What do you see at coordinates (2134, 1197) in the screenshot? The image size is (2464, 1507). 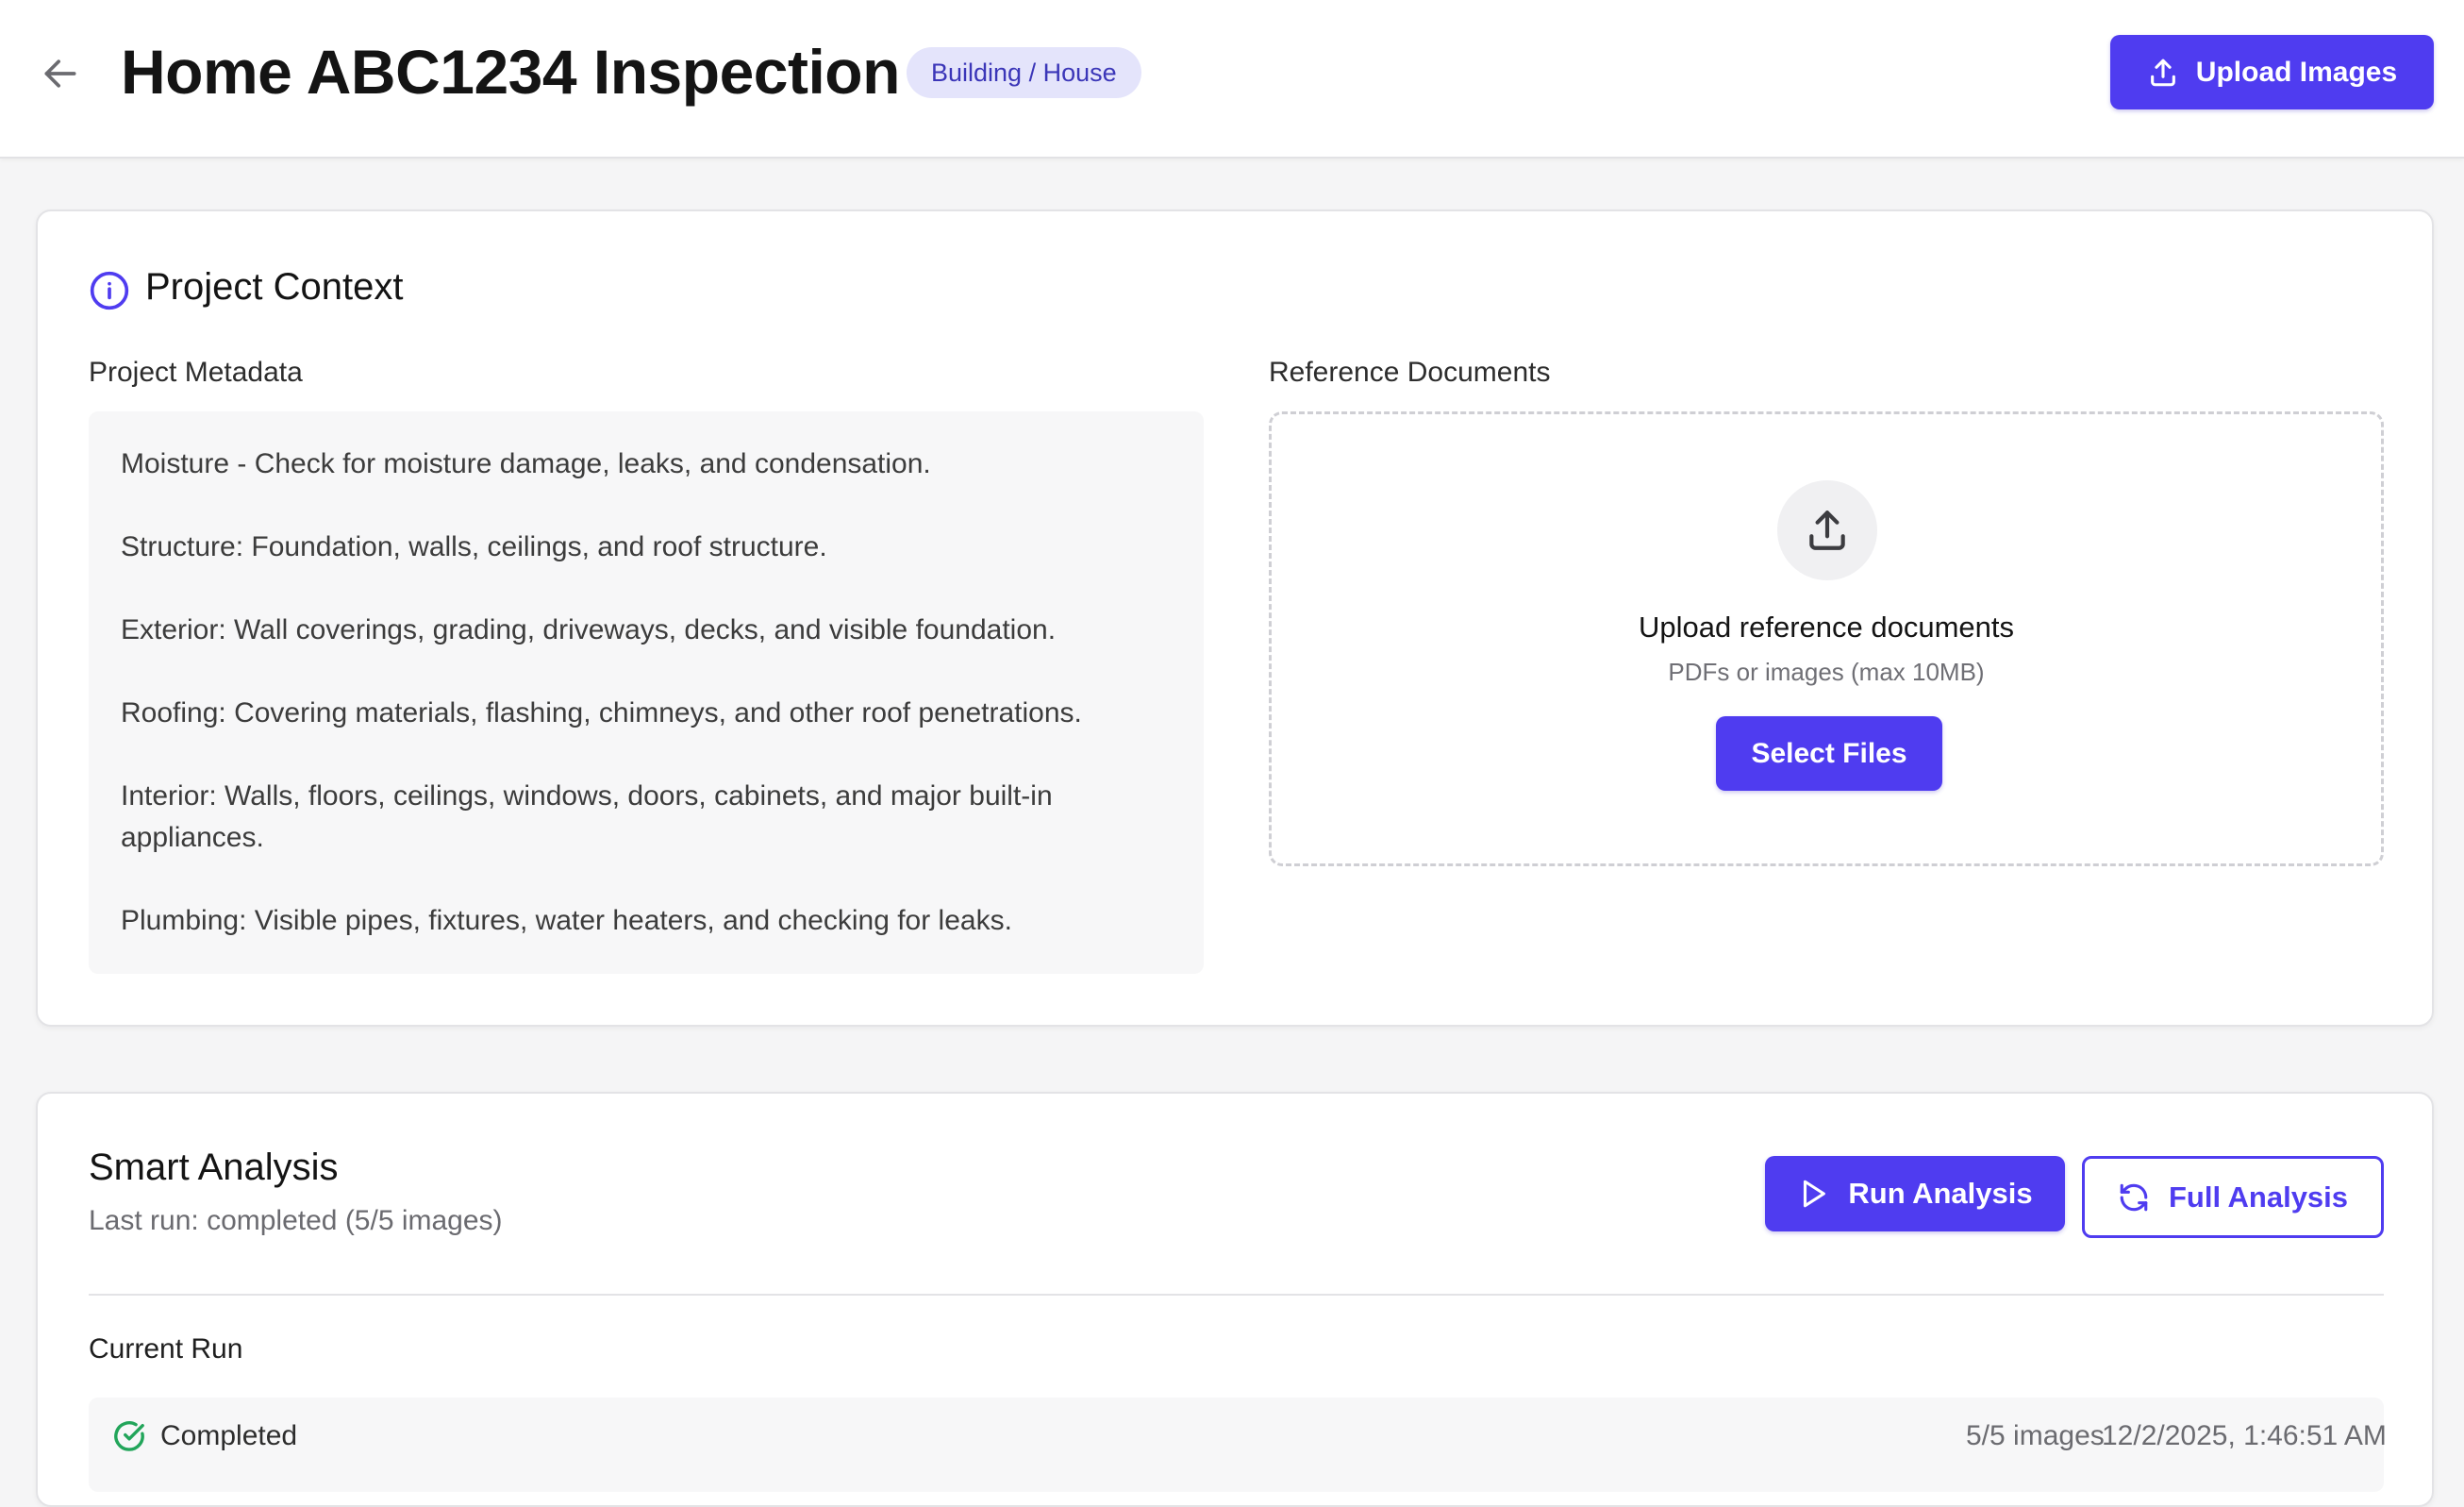 I see `refresh-icon` at bounding box center [2134, 1197].